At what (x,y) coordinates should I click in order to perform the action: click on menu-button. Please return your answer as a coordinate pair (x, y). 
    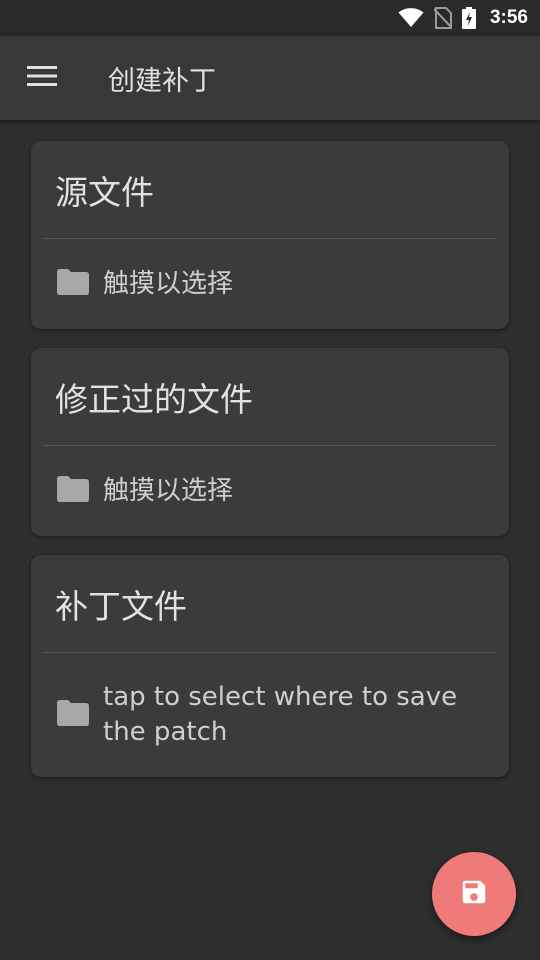
    Looking at the image, I should click on (42, 78).